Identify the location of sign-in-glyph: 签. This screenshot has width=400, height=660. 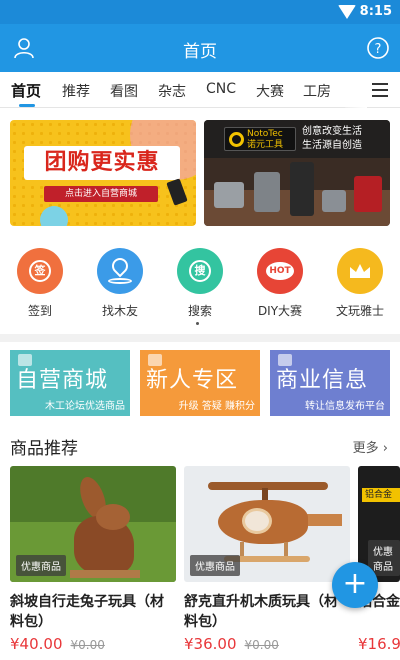
(40, 271).